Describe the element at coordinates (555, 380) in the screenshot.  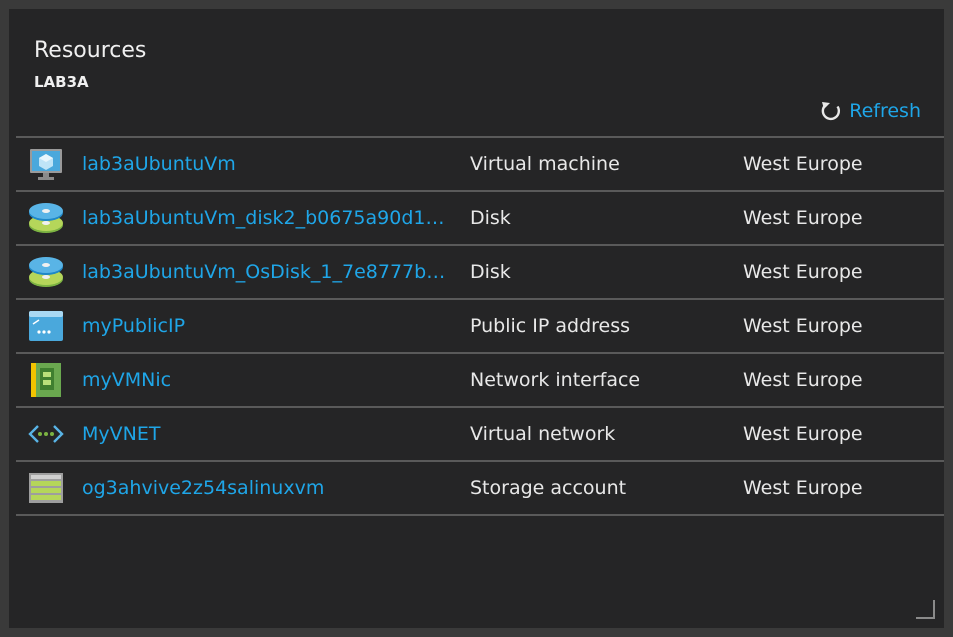
I see `resource-type: Network interface` at that location.